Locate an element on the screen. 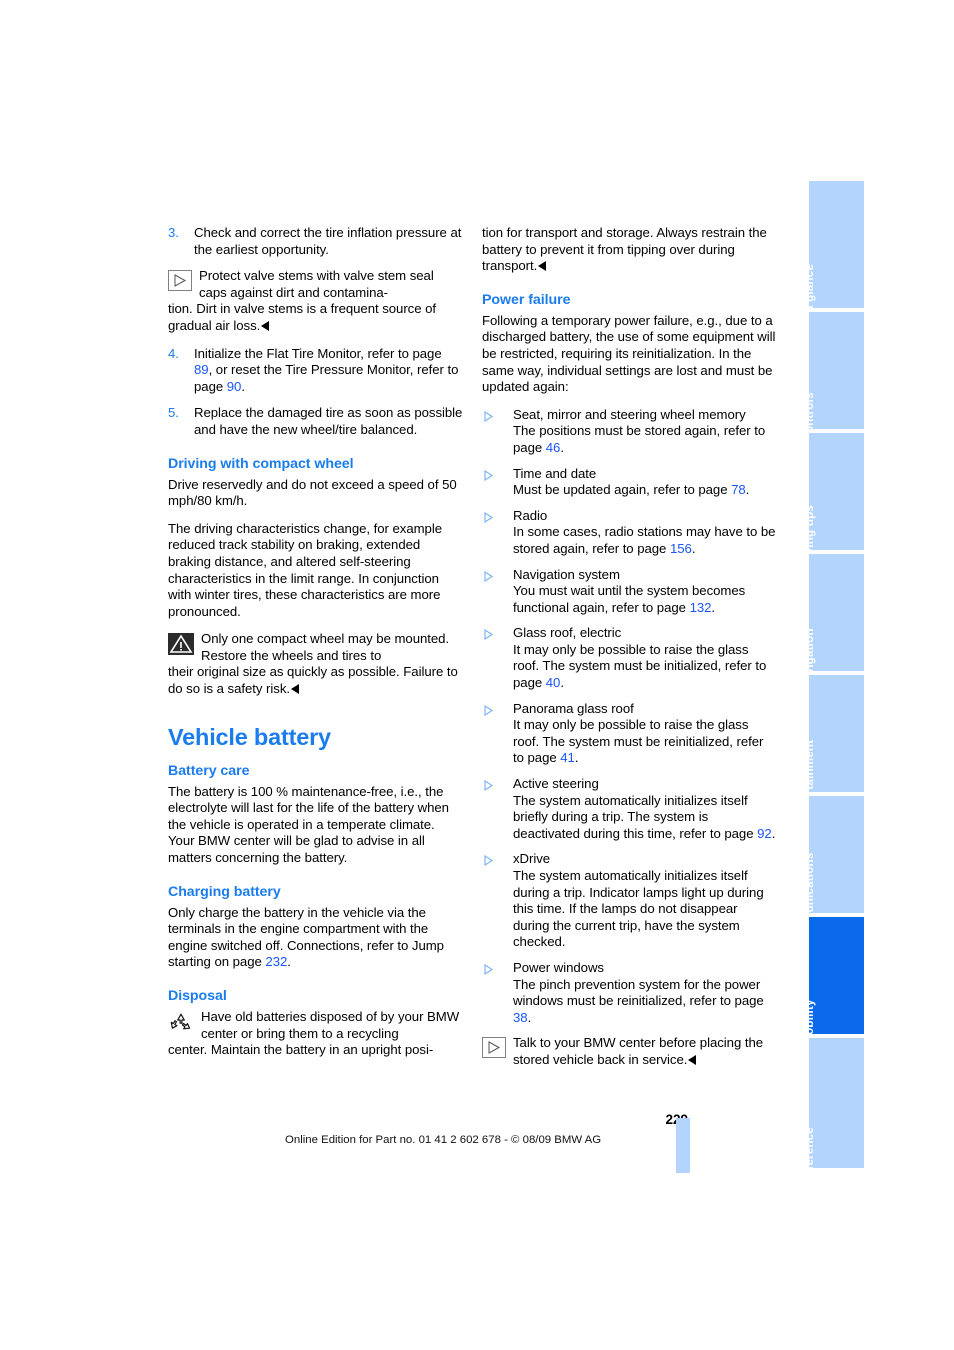 This screenshot has height=1350, width=954. step-number: 3. is located at coordinates (173, 232).